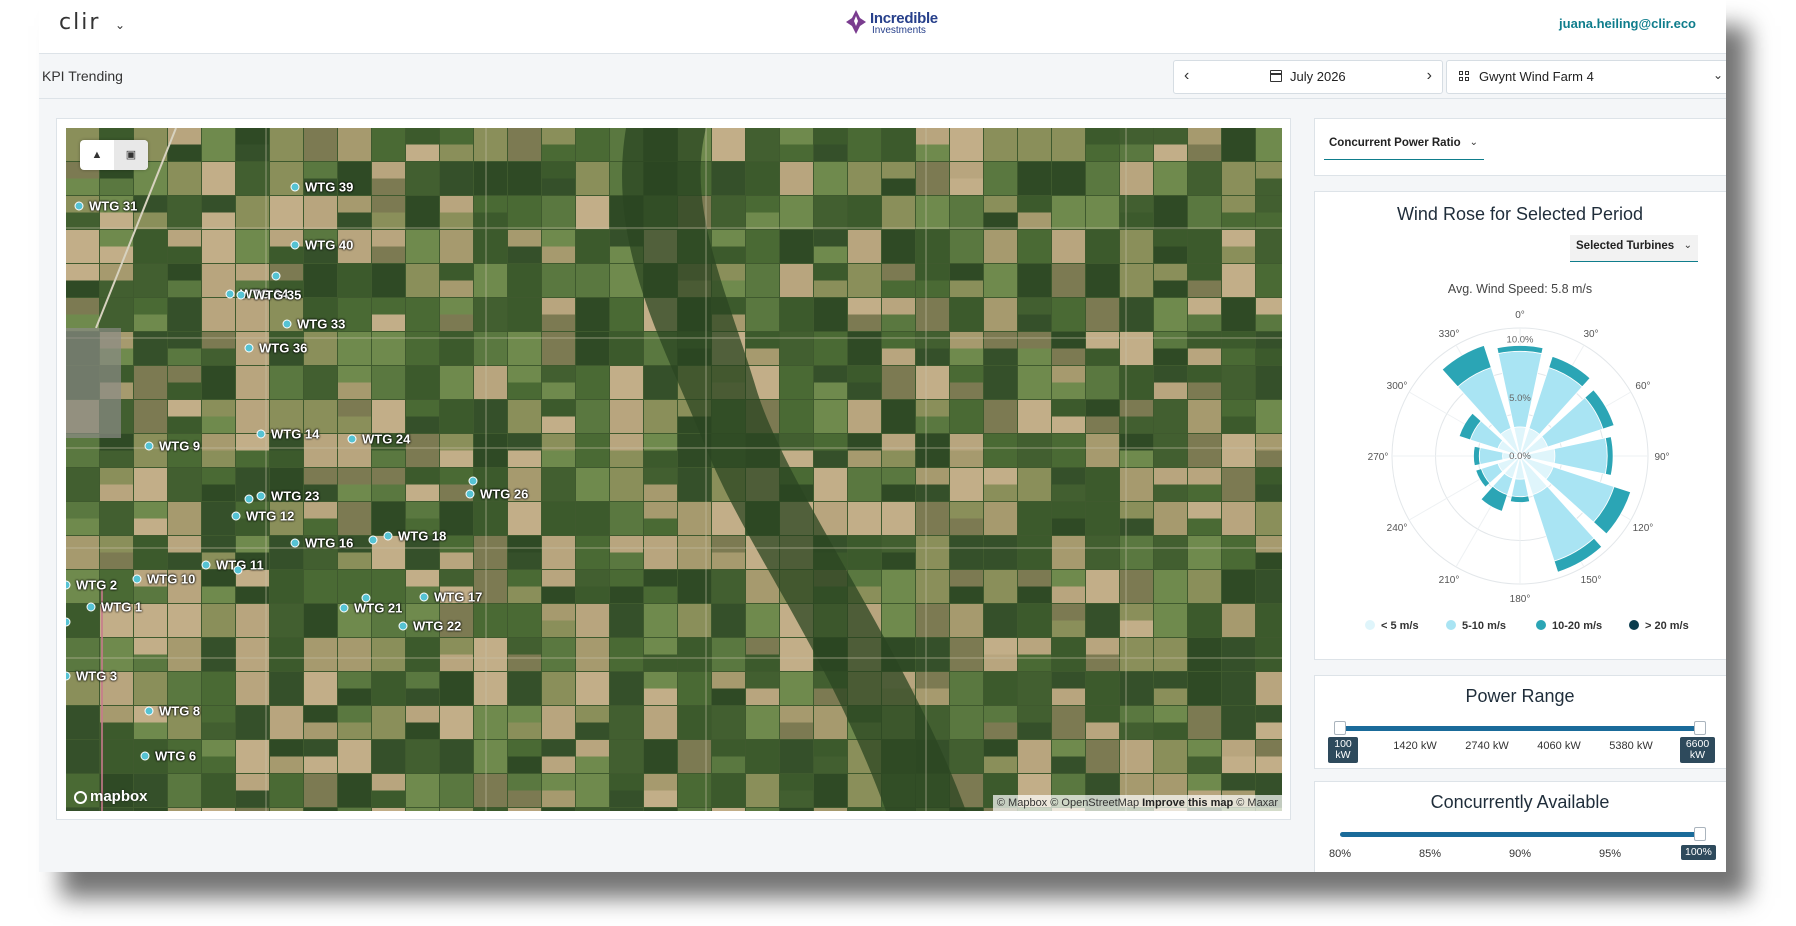  What do you see at coordinates (1569, 626) in the screenshot?
I see `legend-item: 10-20 m/s` at bounding box center [1569, 626].